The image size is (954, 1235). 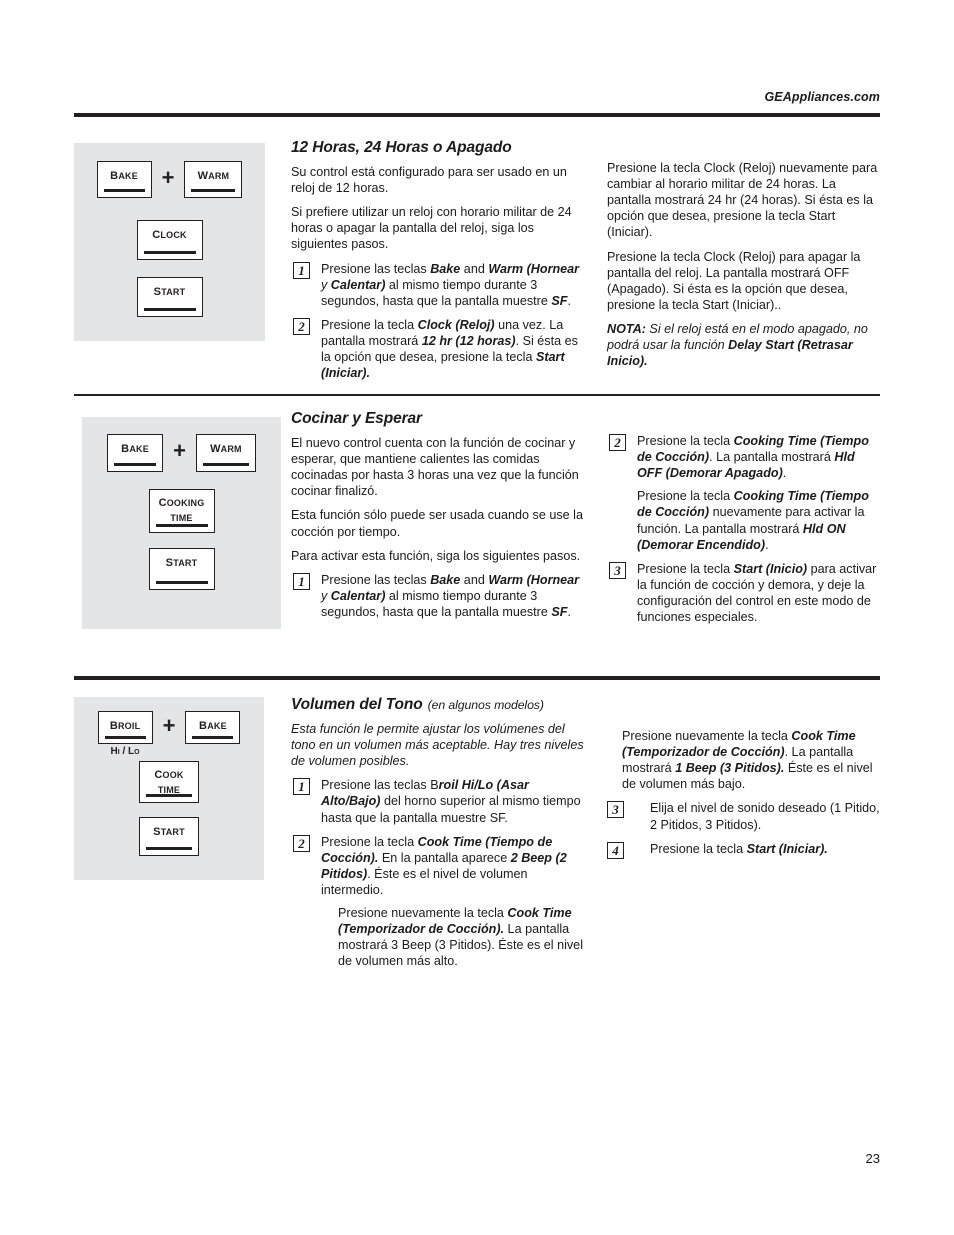 I want to click on section-title-sub: (en algunos modelos), so click(x=485, y=705).